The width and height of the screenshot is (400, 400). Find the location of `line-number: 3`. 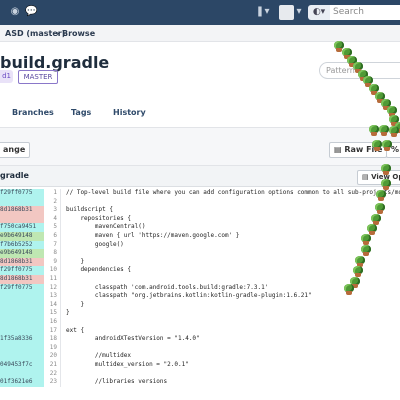

line-number: 3 is located at coordinates (52, 210).